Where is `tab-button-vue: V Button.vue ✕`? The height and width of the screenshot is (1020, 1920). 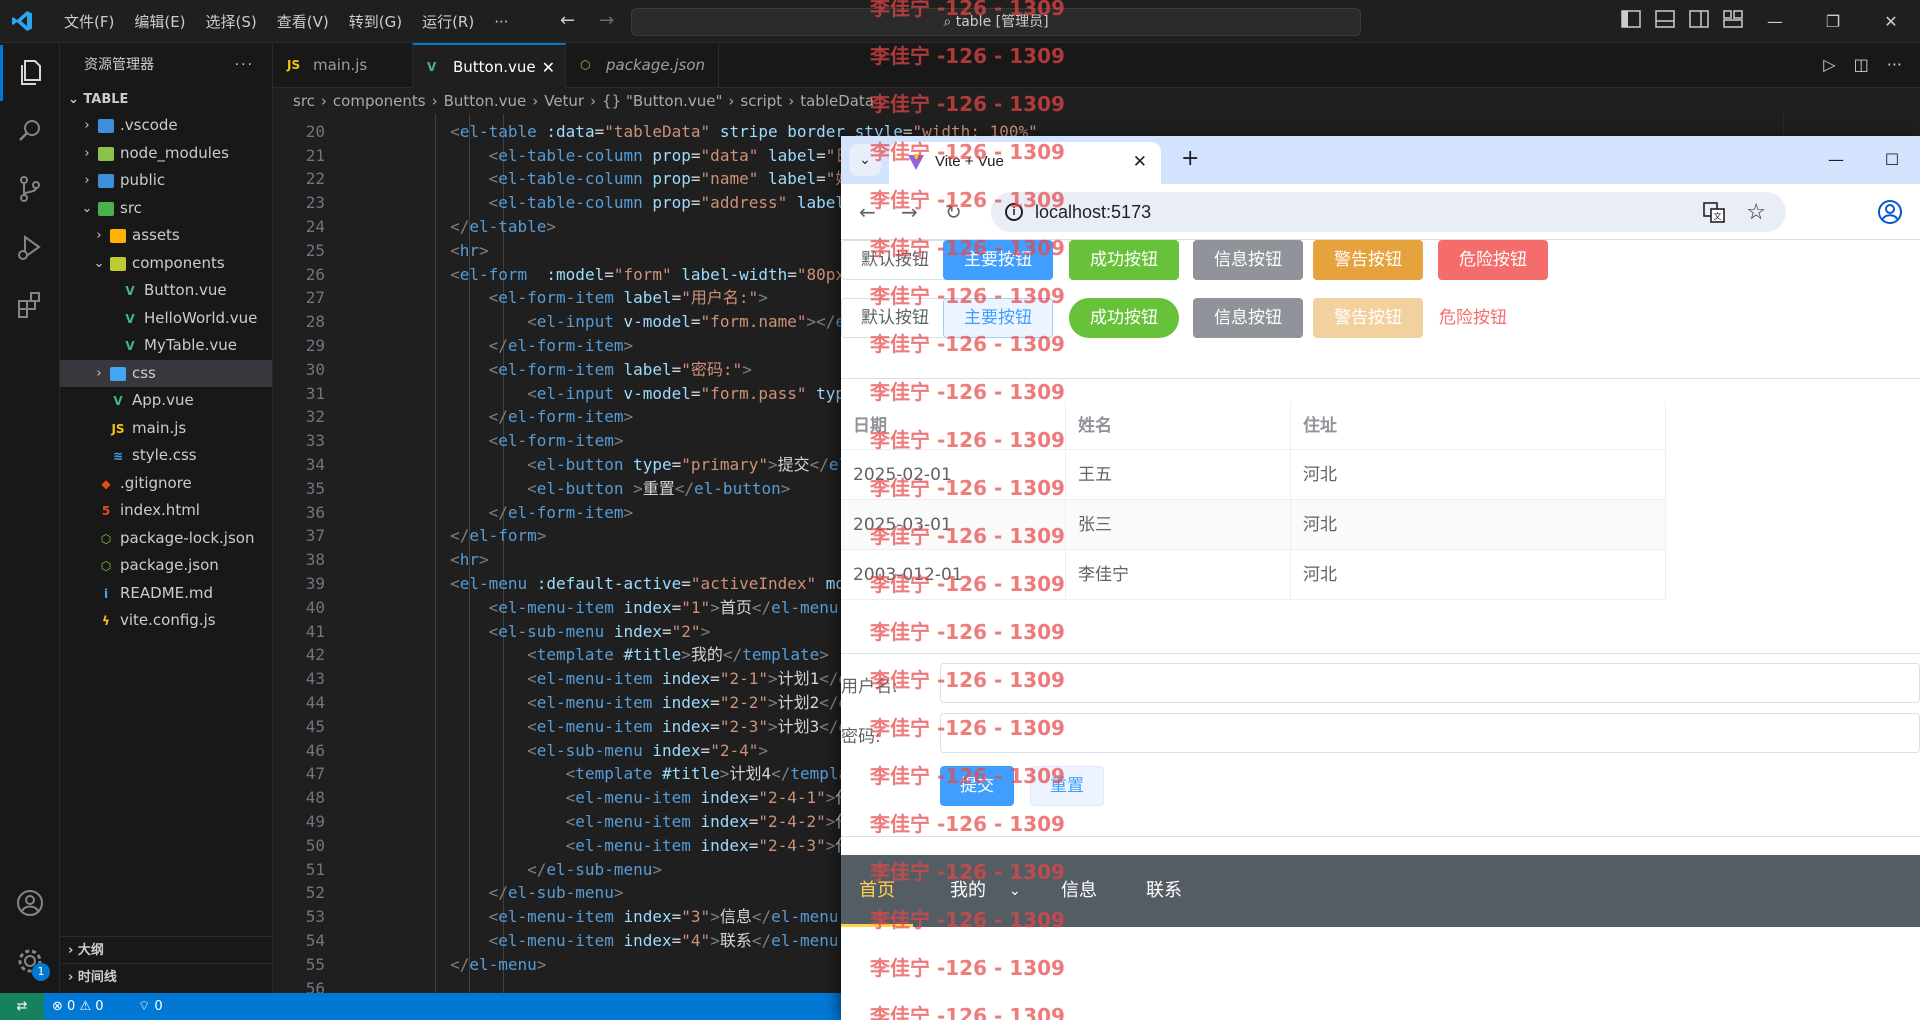
tab-button-vue: V Button.vue ✕ is located at coordinates (489, 65).